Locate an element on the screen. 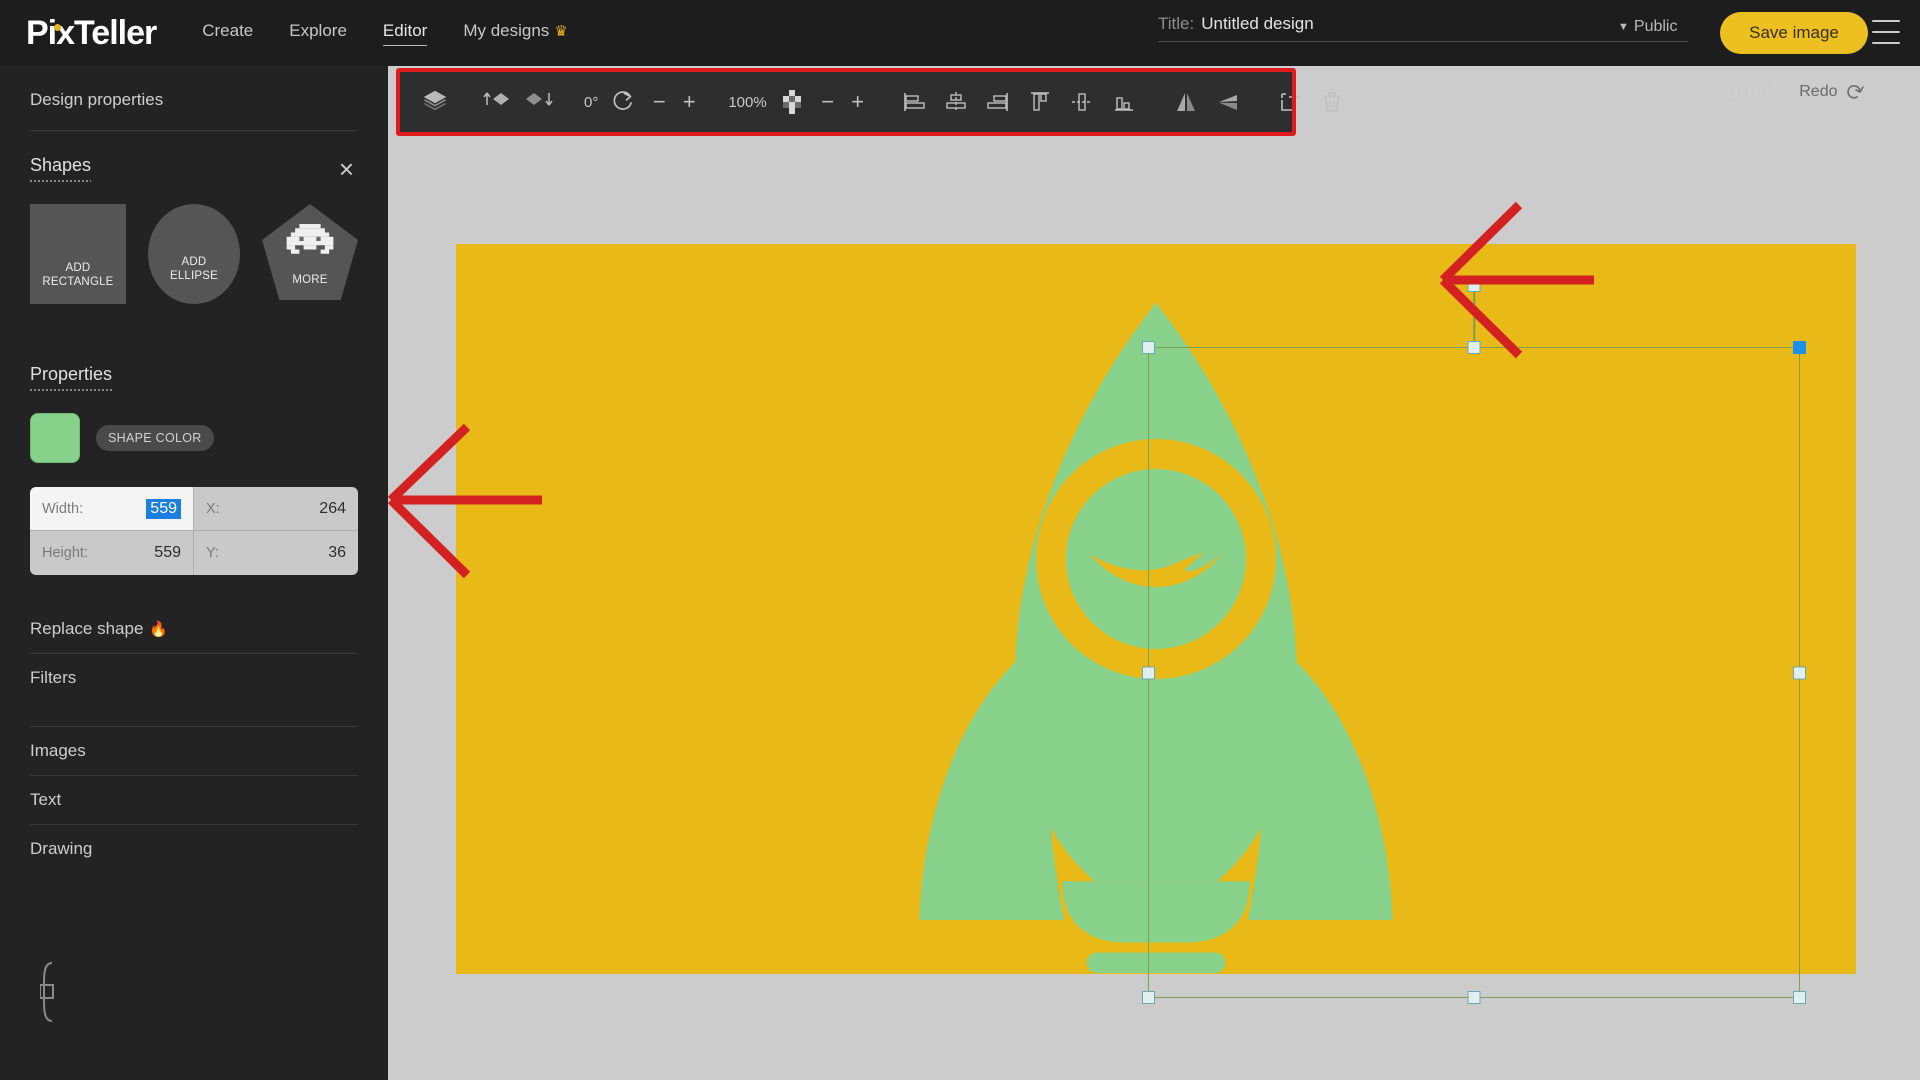 This screenshot has width=1920, height=1080. redo-button: Redo is located at coordinates (1831, 92).